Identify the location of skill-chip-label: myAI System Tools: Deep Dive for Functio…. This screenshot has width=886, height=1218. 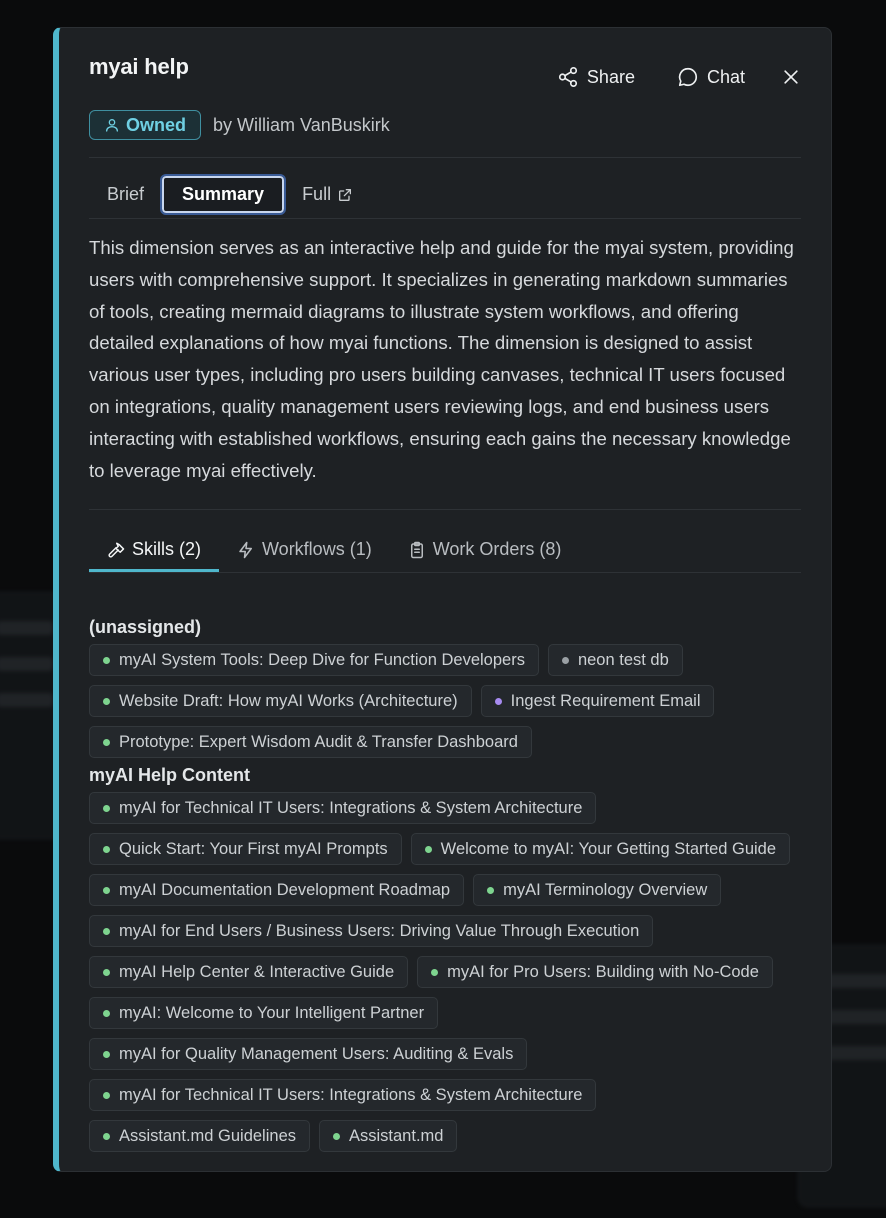
(322, 659).